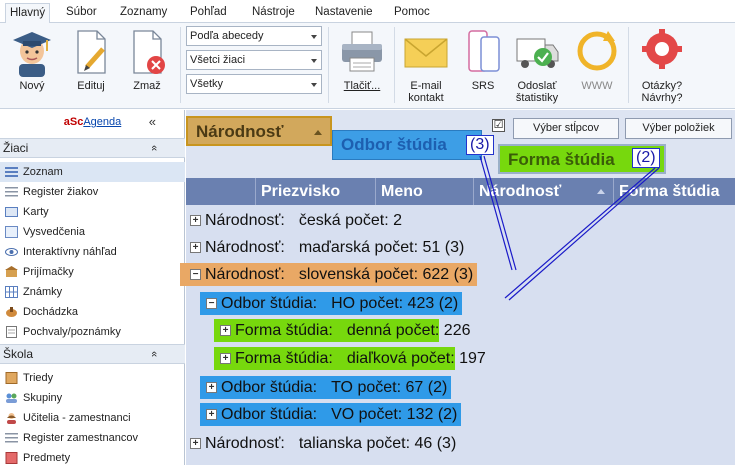  Describe the element at coordinates (342, 330) in the screenshot. I see `group-row: + Forma štúdia: denná počet: 226` at that location.